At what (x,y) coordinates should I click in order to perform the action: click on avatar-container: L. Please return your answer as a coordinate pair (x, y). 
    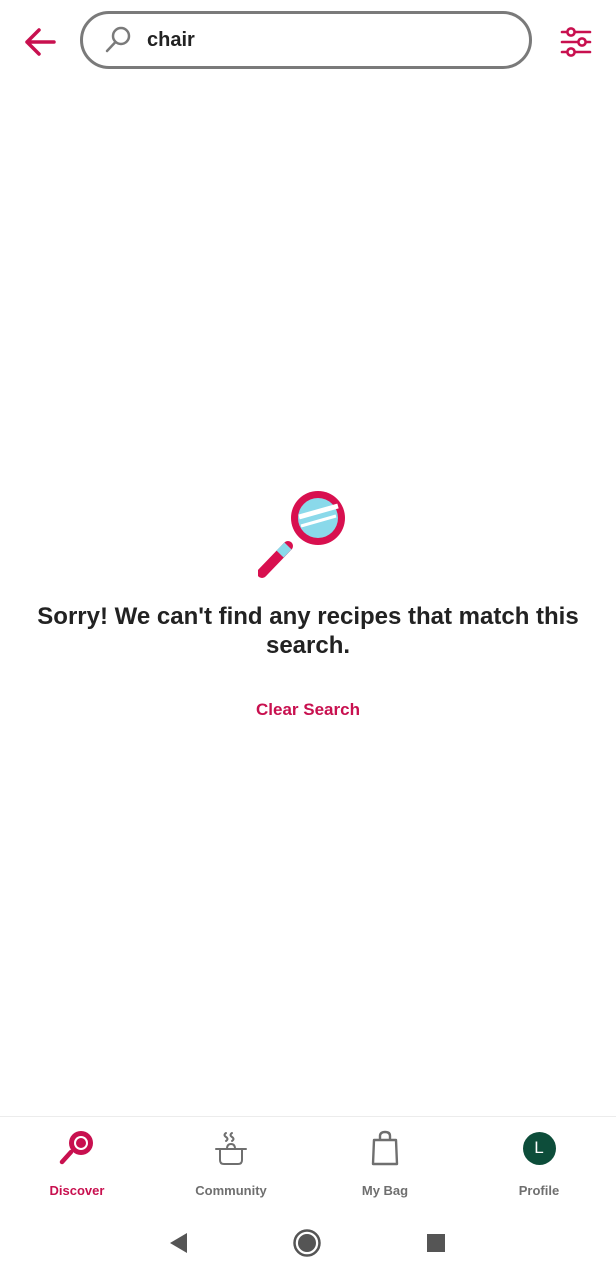
    Looking at the image, I should click on (539, 1148).